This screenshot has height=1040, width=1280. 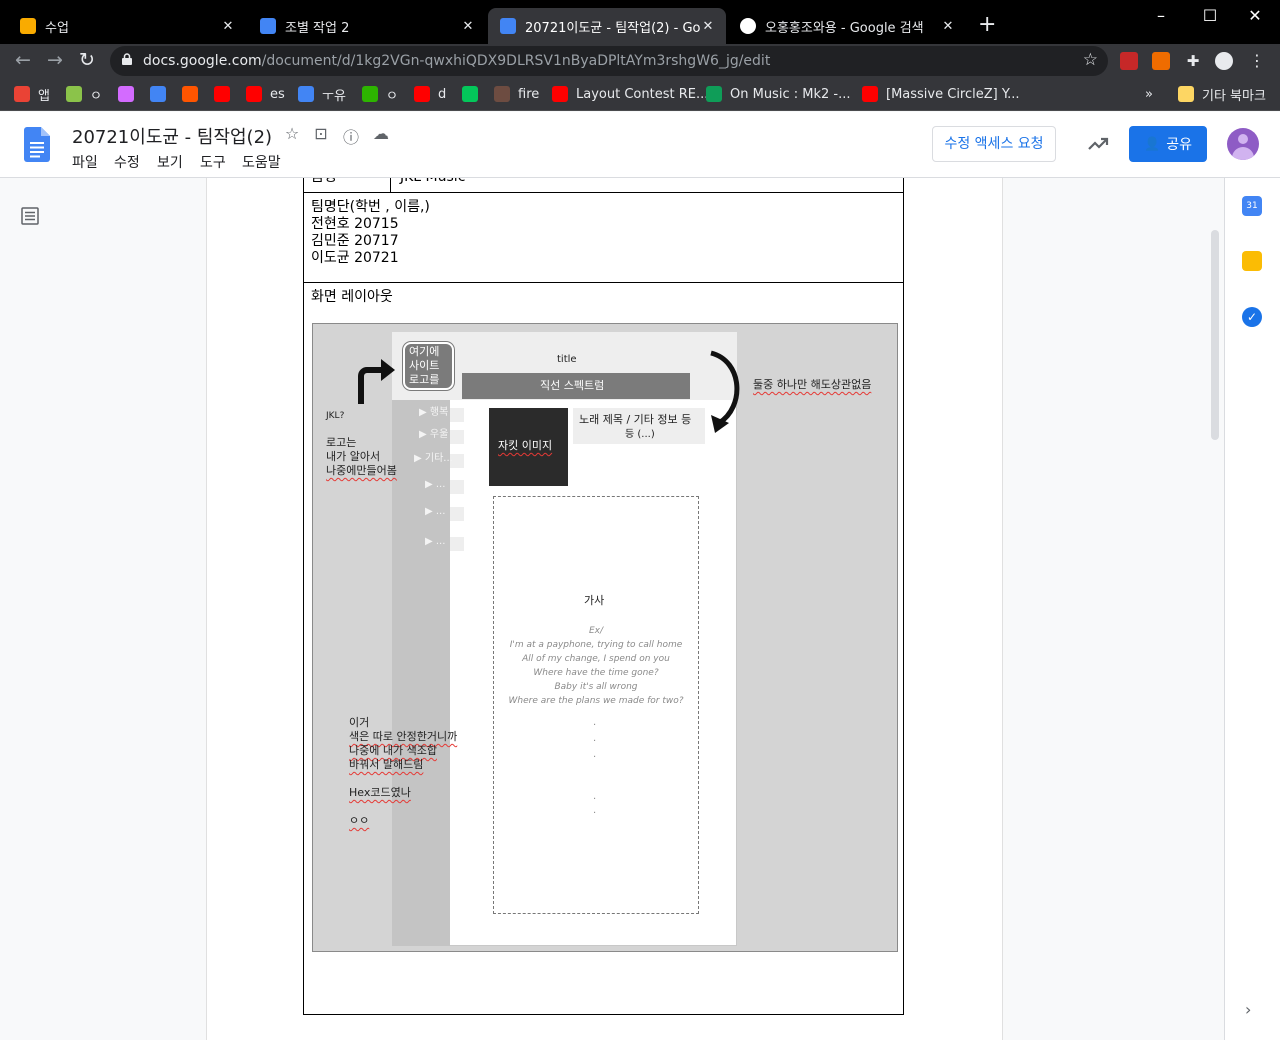 I want to click on team-member: 김민준 20717, so click(x=355, y=241).